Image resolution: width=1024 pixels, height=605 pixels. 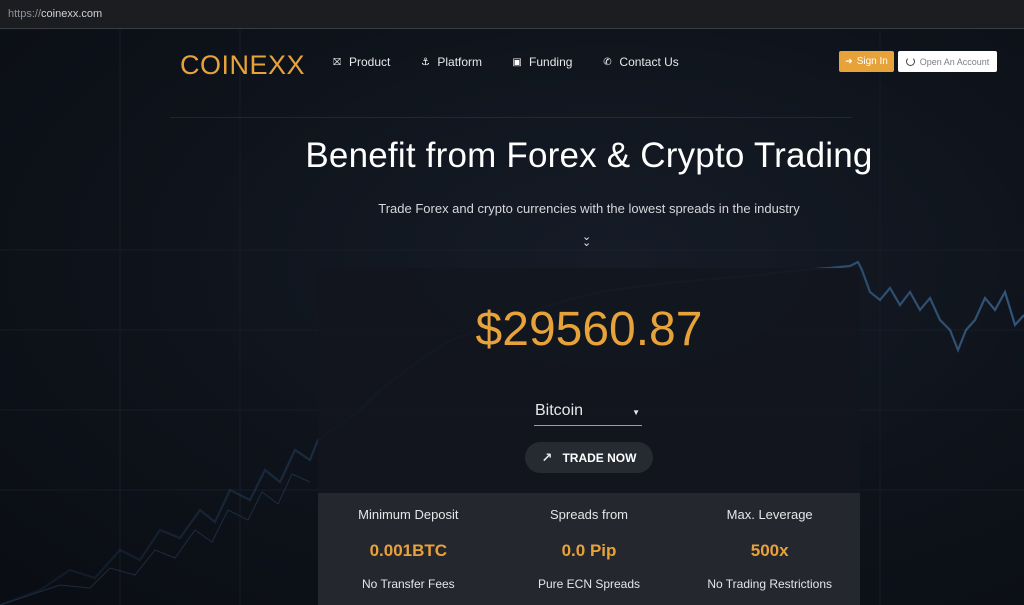 What do you see at coordinates (586, 240) in the screenshot?
I see `chevron-double-down-icon: ⌄ ⌄` at bounding box center [586, 240].